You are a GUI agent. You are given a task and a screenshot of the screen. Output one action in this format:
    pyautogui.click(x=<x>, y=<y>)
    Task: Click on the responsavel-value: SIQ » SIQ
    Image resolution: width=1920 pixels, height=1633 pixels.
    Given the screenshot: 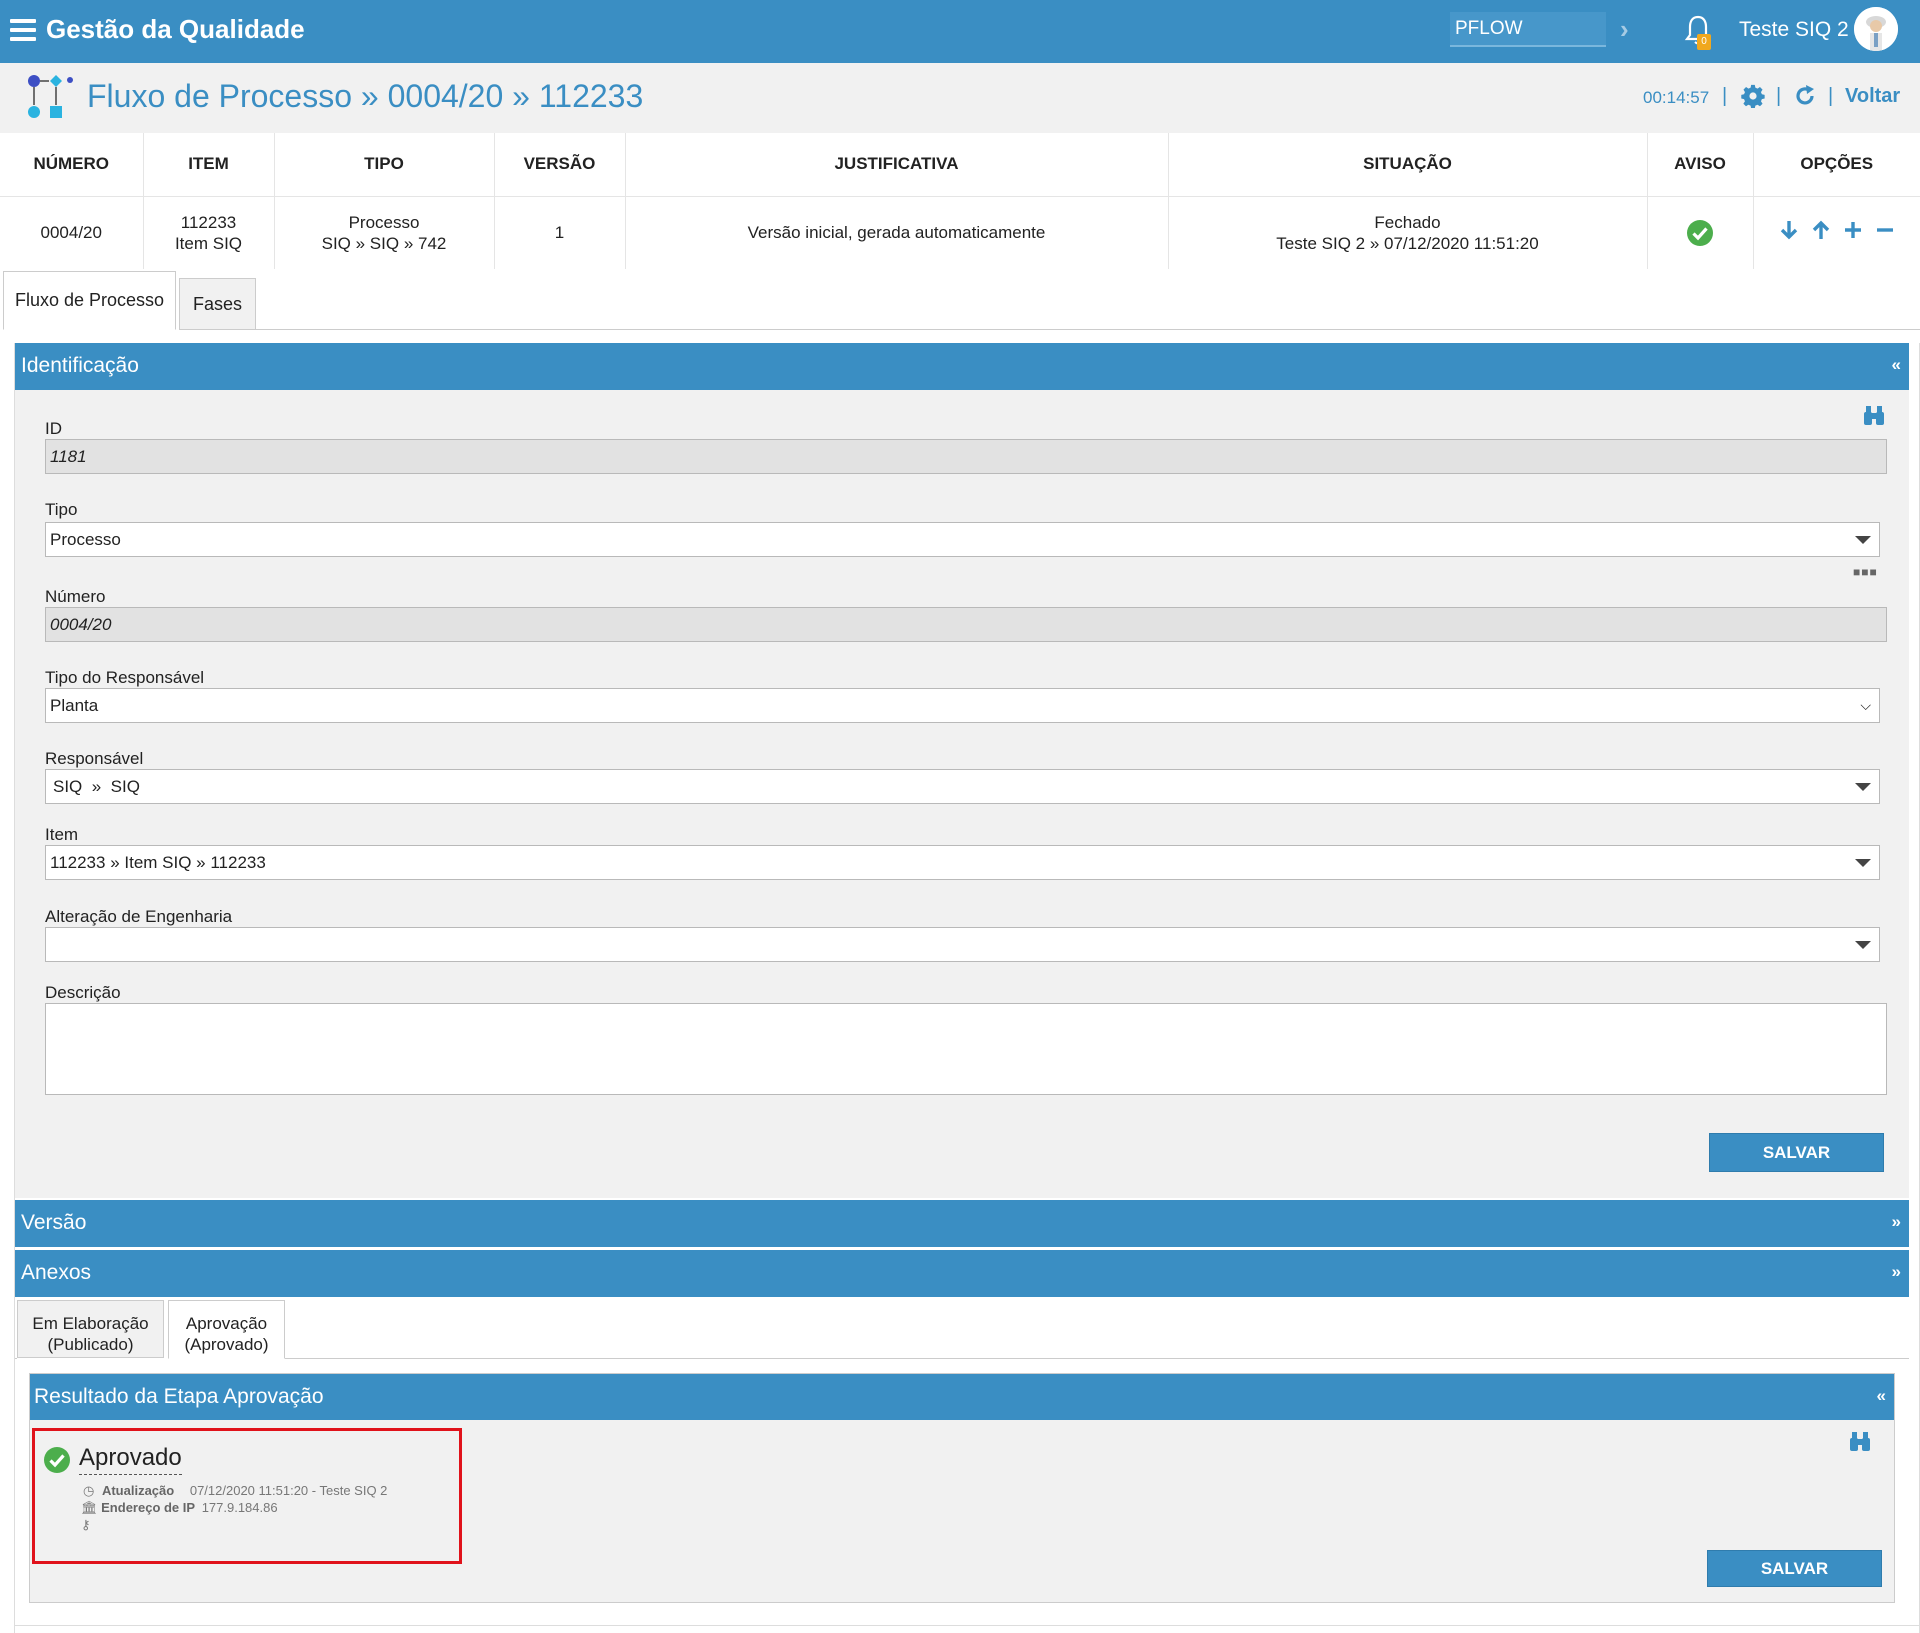 What is the action you would take?
    pyautogui.click(x=96, y=786)
    